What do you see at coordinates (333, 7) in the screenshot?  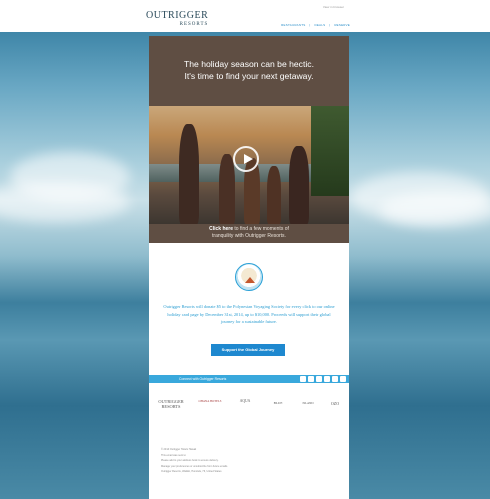 I see `view-in-browser-link: View in browser` at bounding box center [333, 7].